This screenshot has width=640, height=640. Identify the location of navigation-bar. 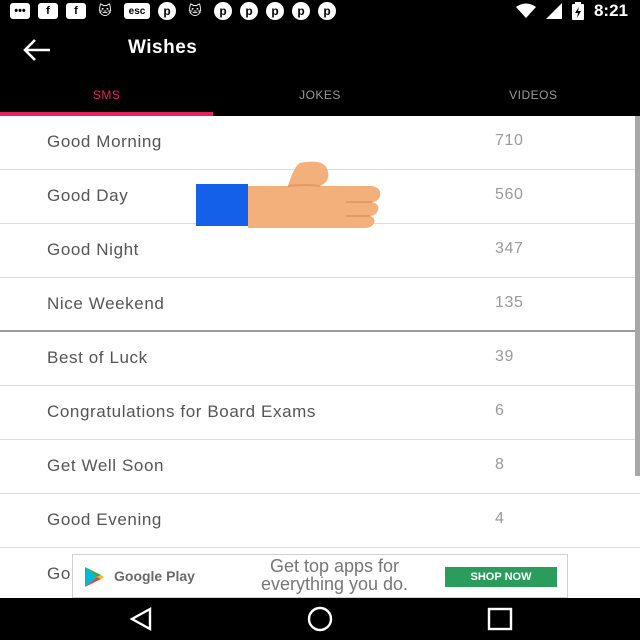
(320, 619).